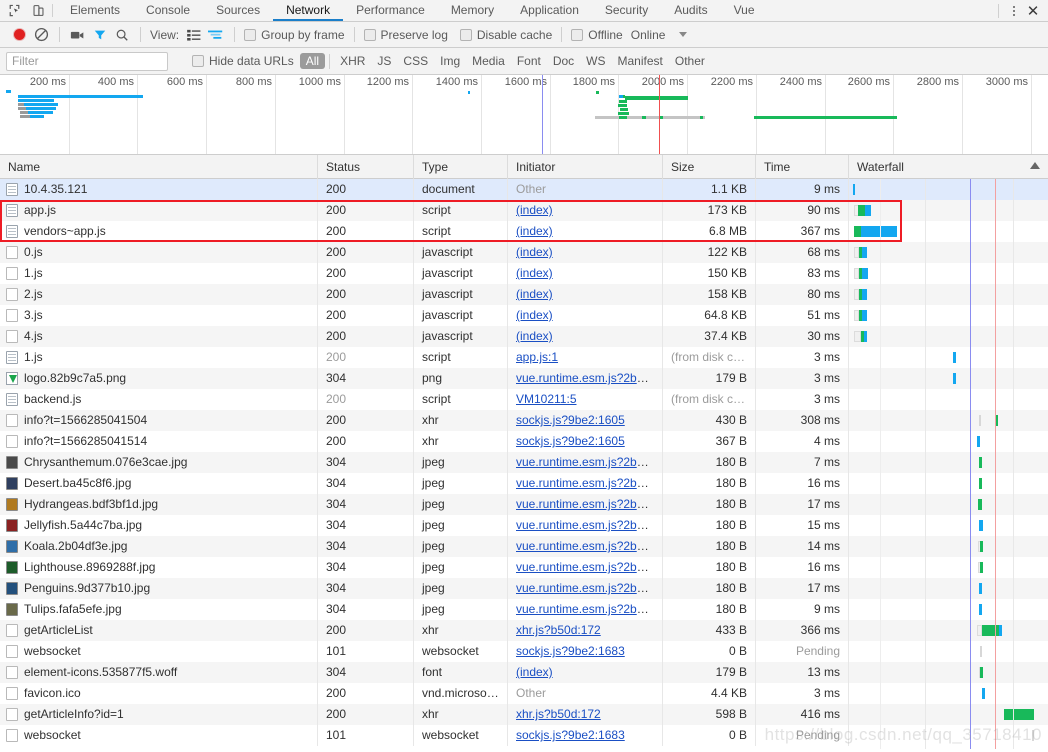 This screenshot has width=1048, height=752. What do you see at coordinates (41, 35) in the screenshot?
I see `clear-button` at bounding box center [41, 35].